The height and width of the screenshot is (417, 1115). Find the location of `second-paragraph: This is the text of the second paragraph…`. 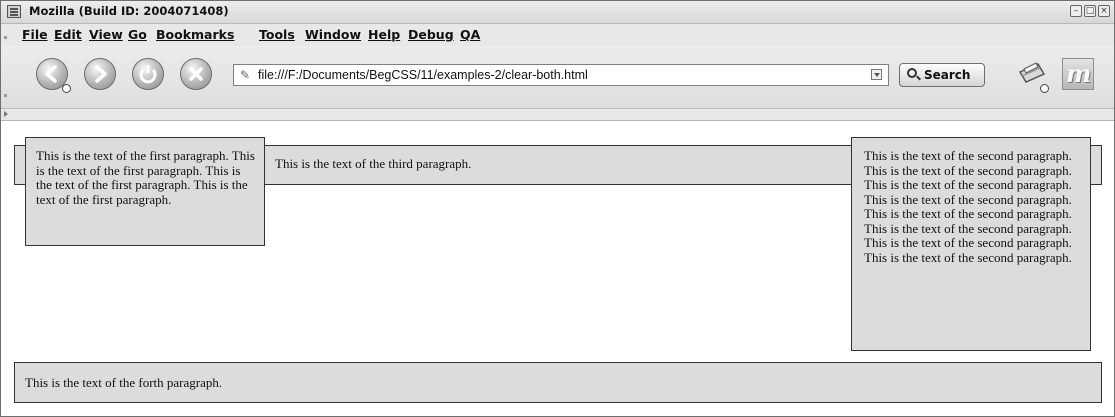

second-paragraph: This is the text of the second paragraph… is located at coordinates (971, 244).